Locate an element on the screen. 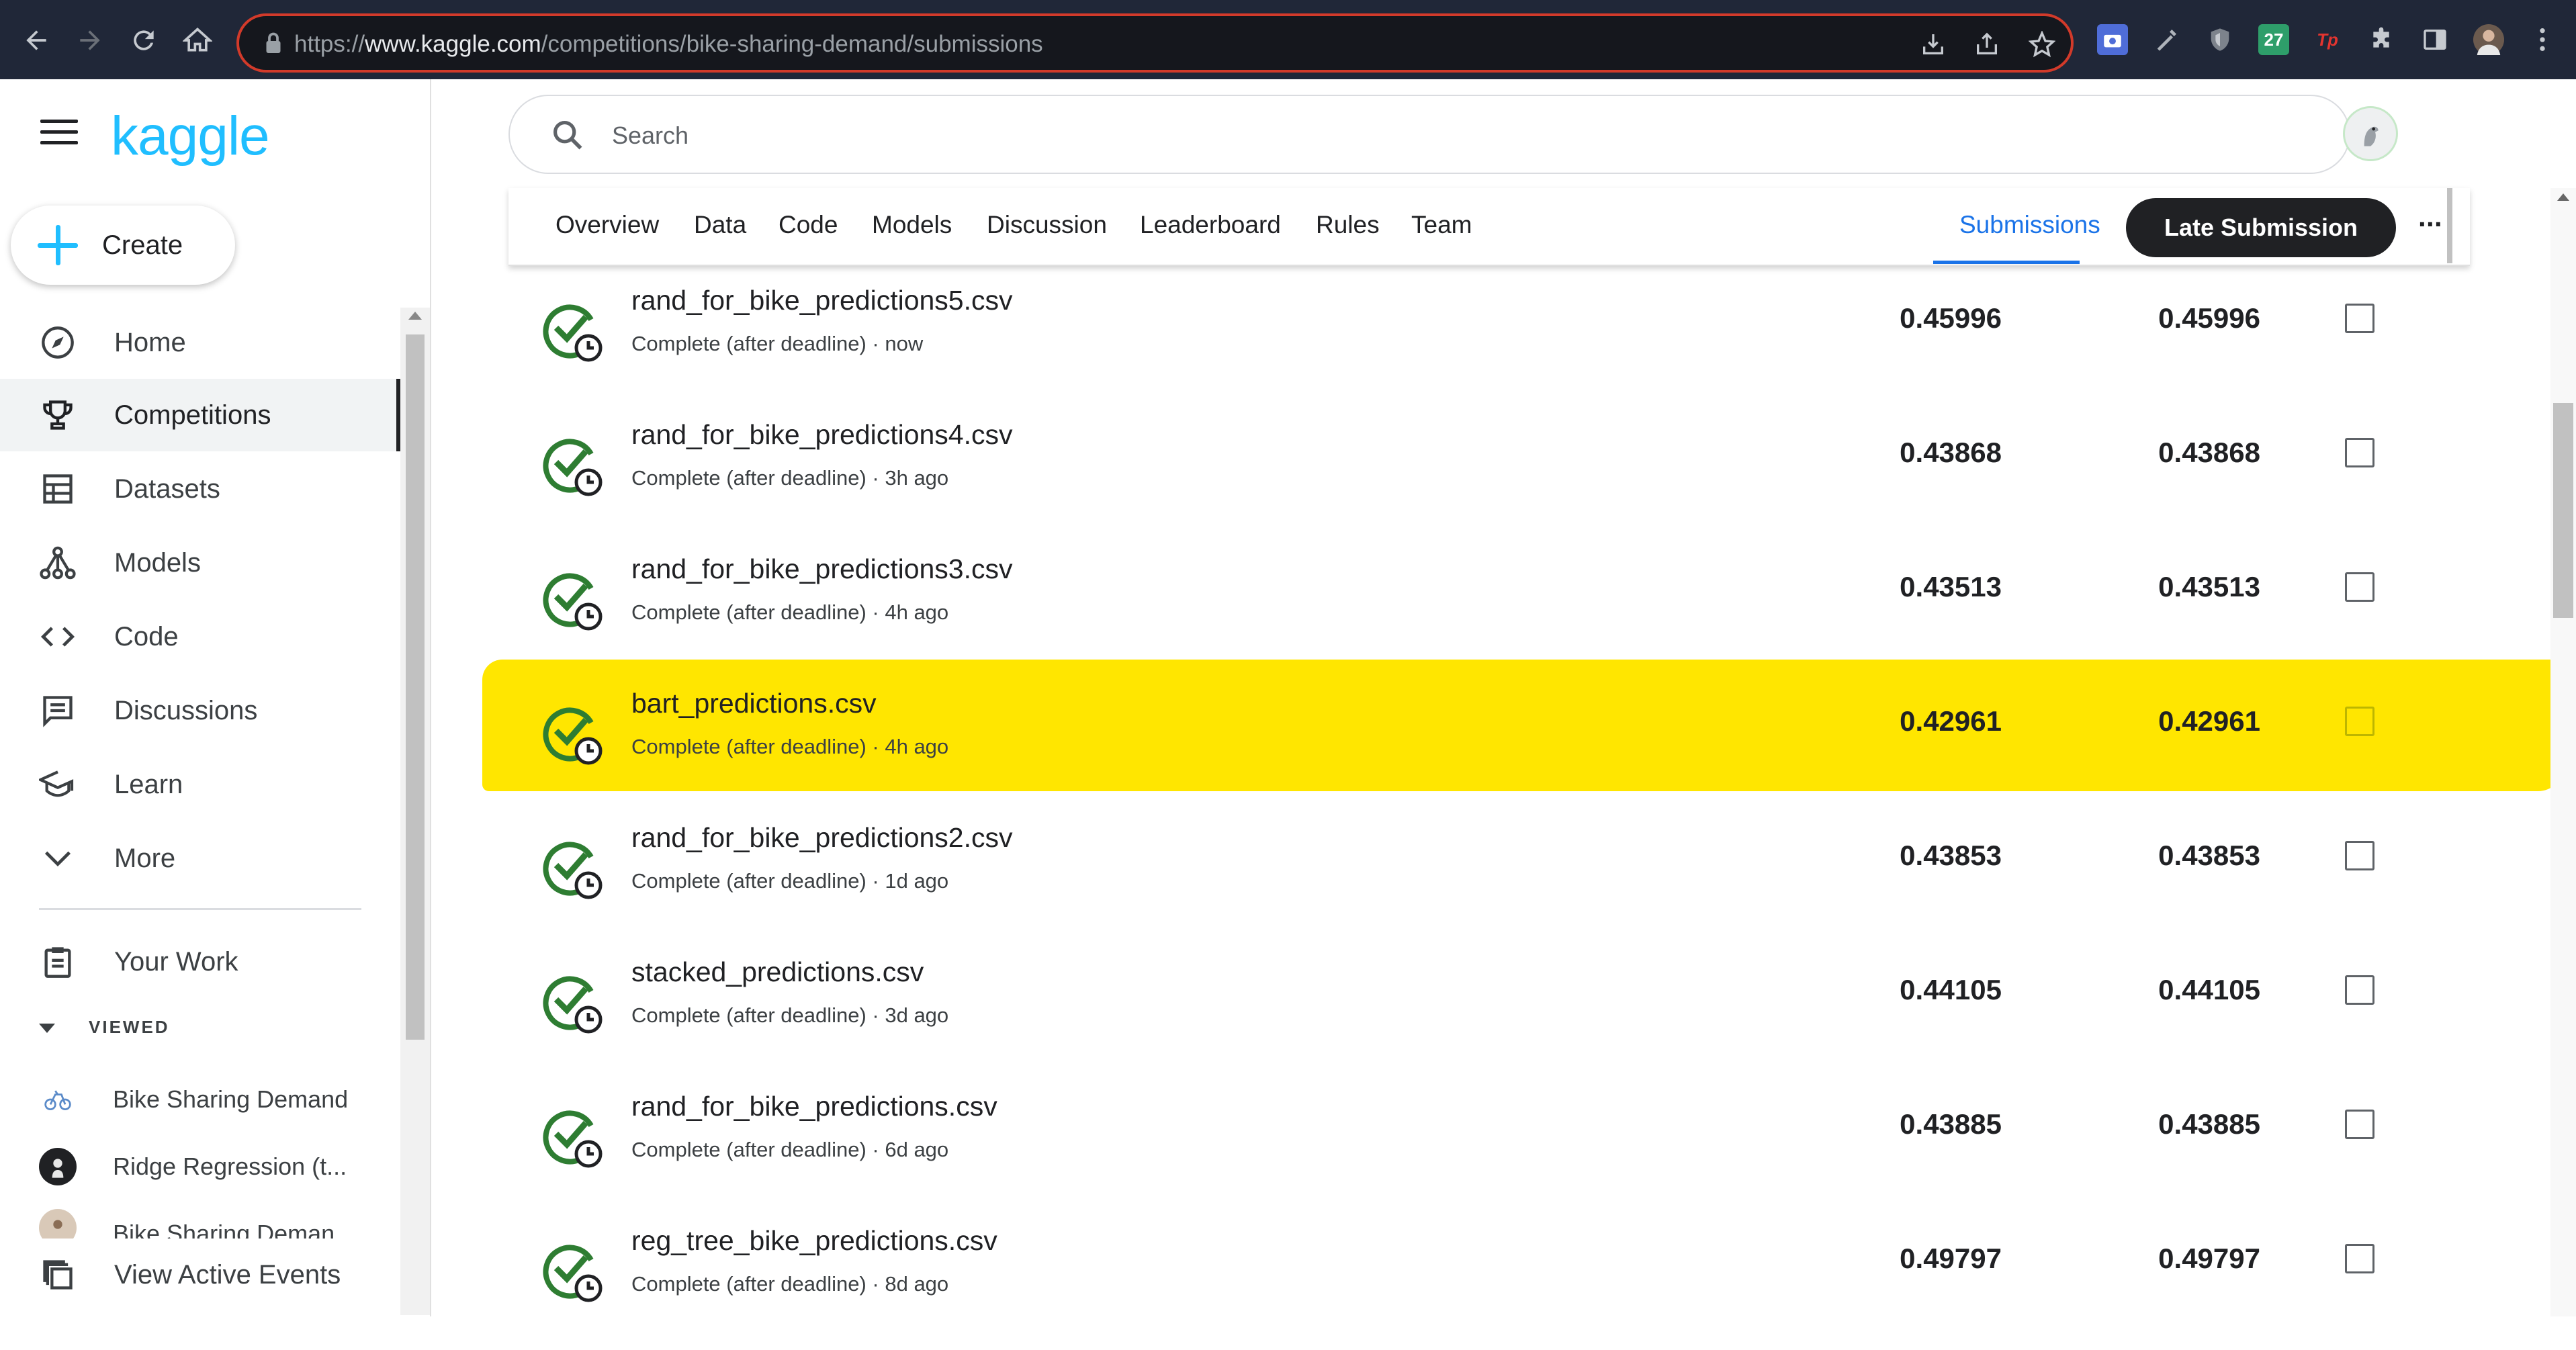 This screenshot has height=1350, width=2576. code-icon is located at coordinates (58, 637).